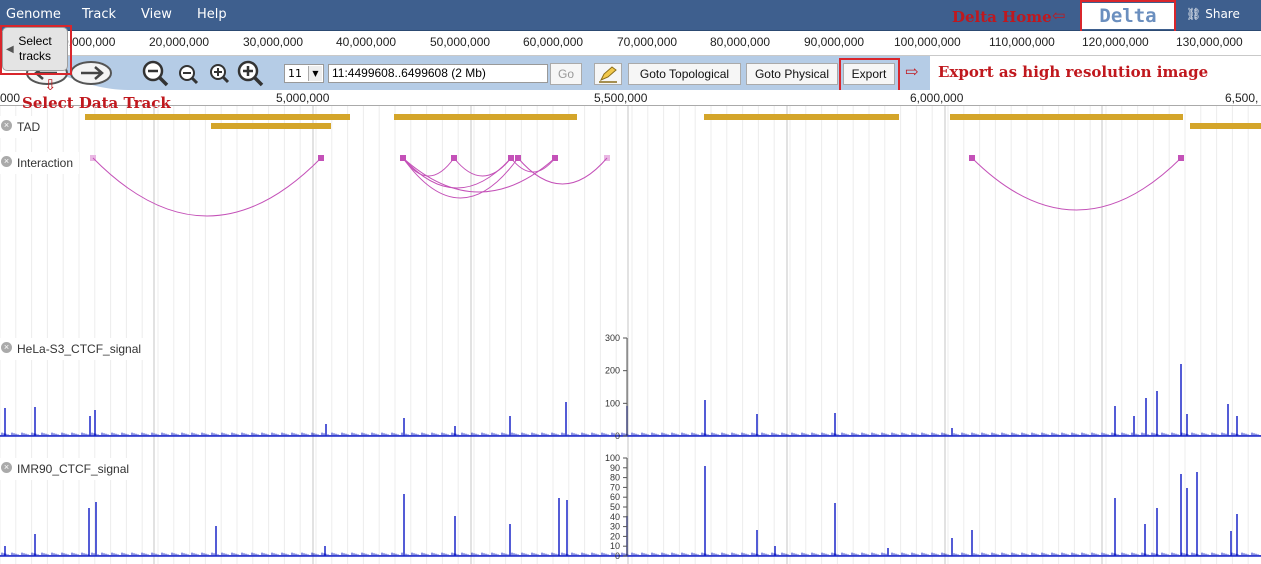 This screenshot has height=564, width=1261. Describe the element at coordinates (1242, 98) in the screenshot. I see `detail-tick: 6,500,` at that location.